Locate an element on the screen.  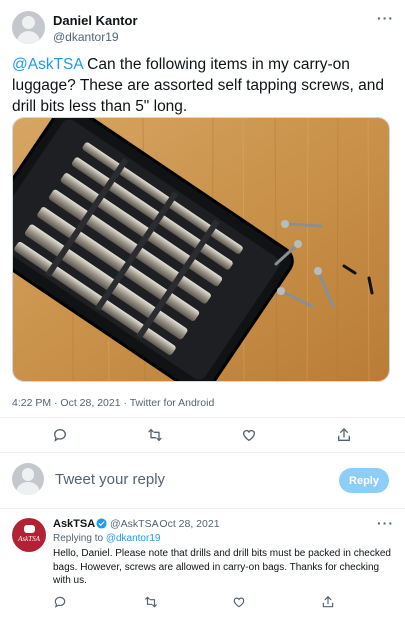
reply-author-handle: @AskTSA is located at coordinates (134, 524).